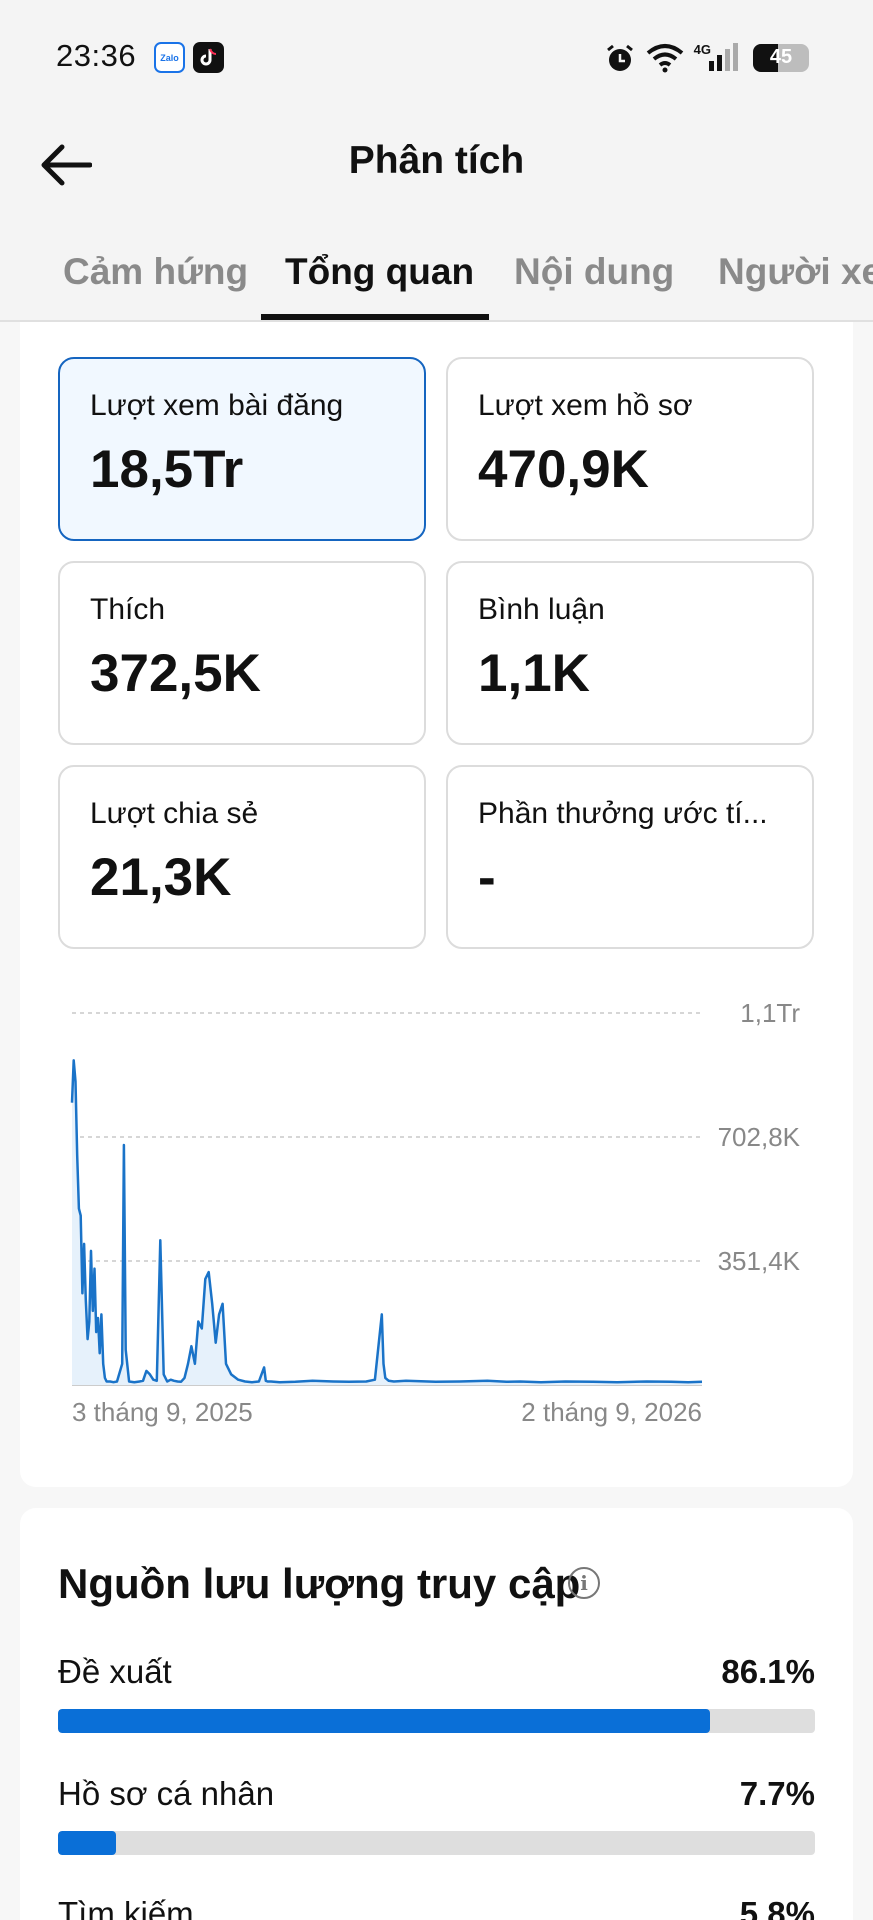  I want to click on metric-card-profile-views: Lượt xem hồ sơ 470,9K, so click(630, 449).